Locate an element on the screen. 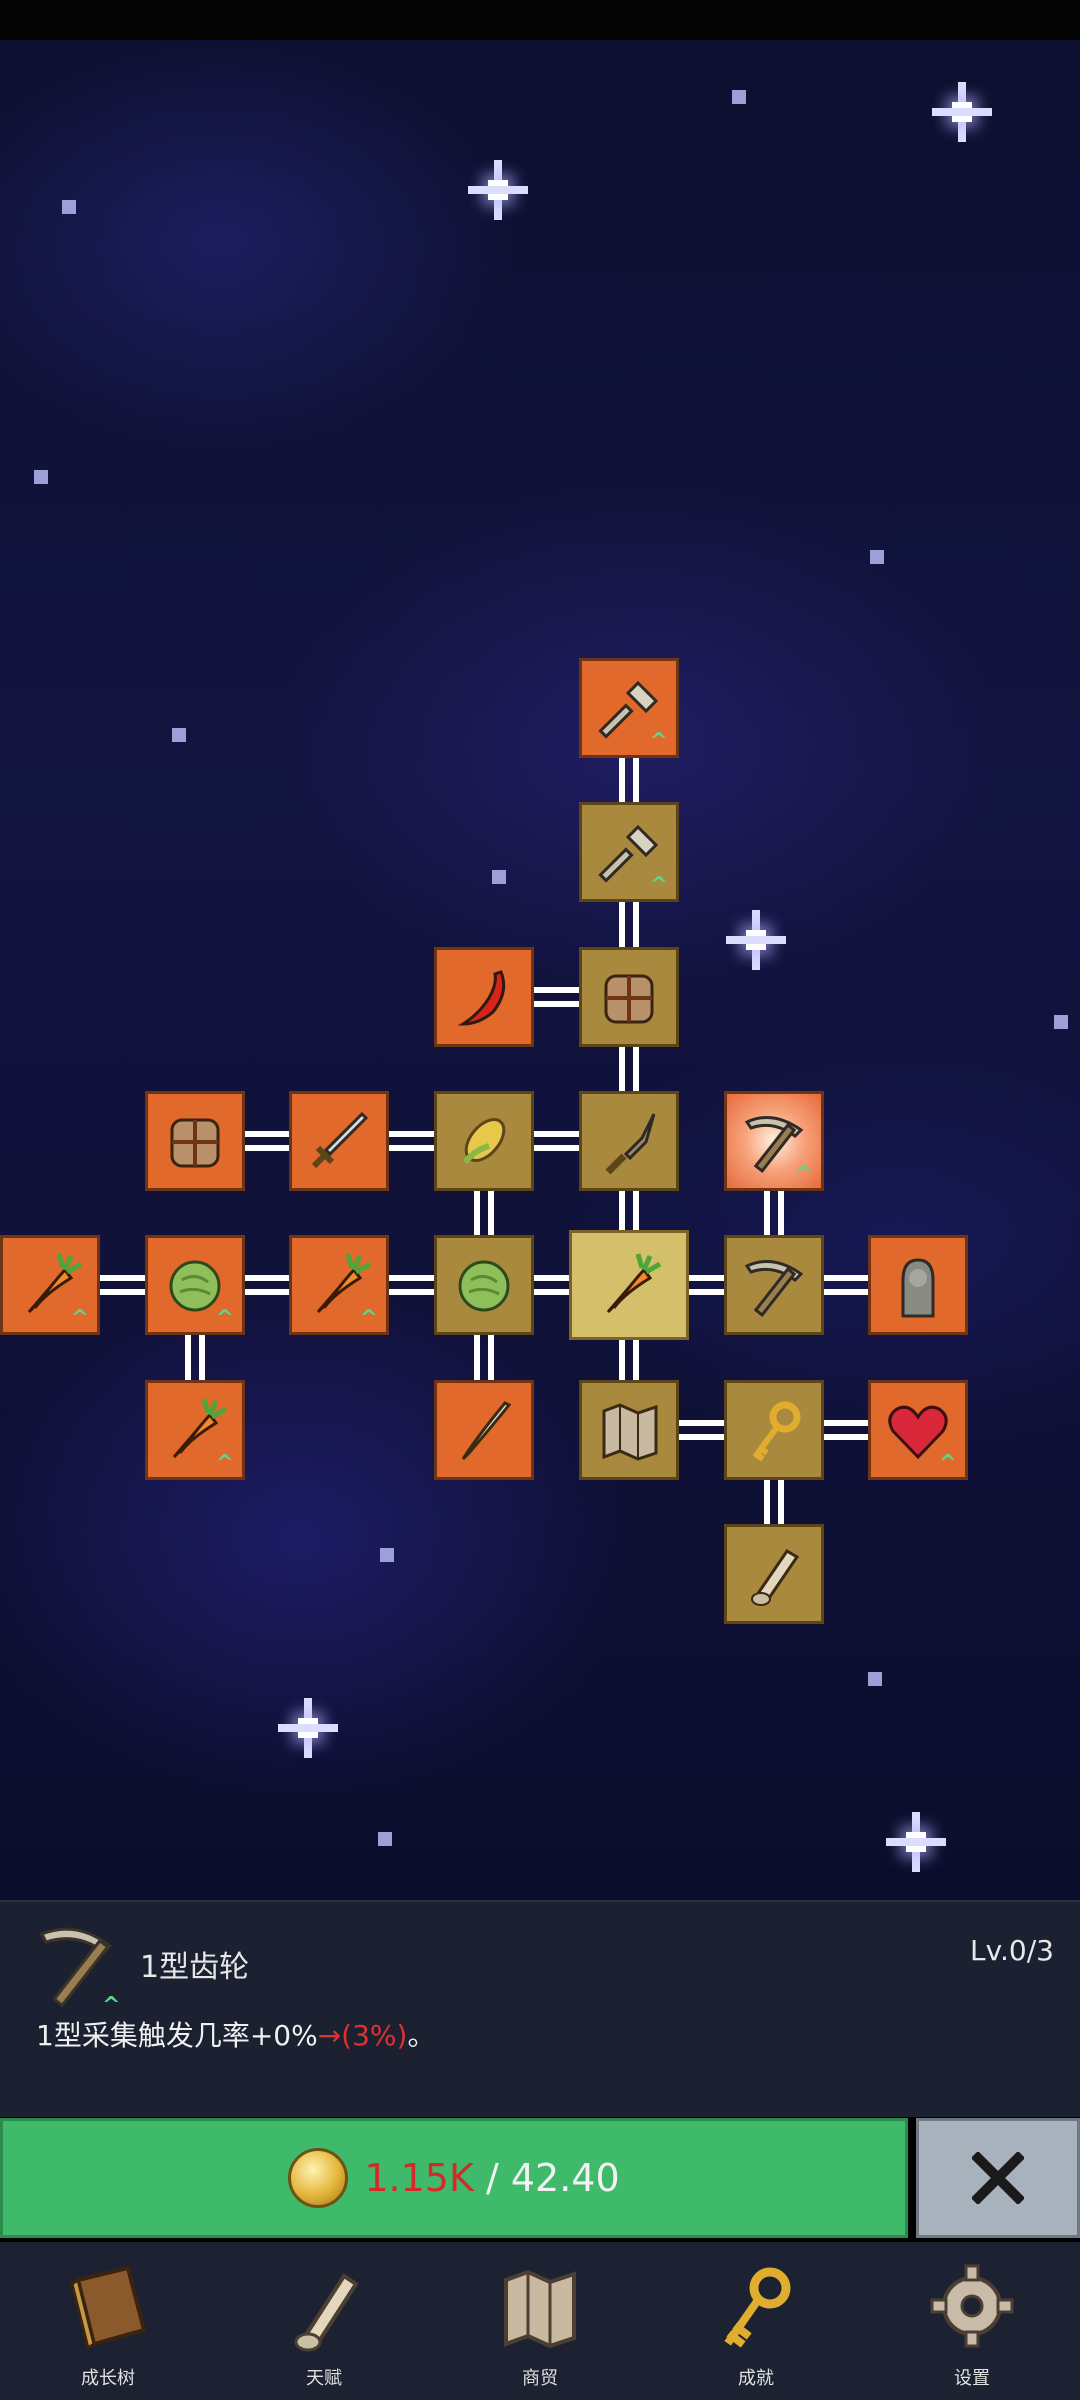 Image resolution: width=1080 pixels, height=2400 pixels. chili-icon is located at coordinates (481, 998).